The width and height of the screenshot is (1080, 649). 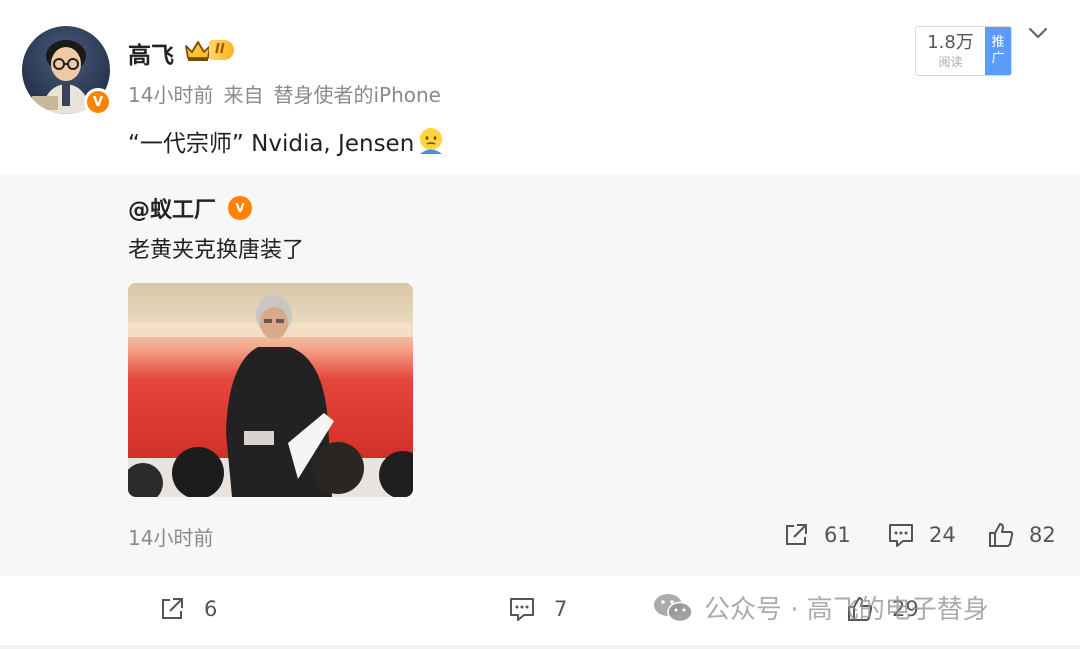 I want to click on repost-text: 老黄夹克换唐装了, so click(x=216, y=250).